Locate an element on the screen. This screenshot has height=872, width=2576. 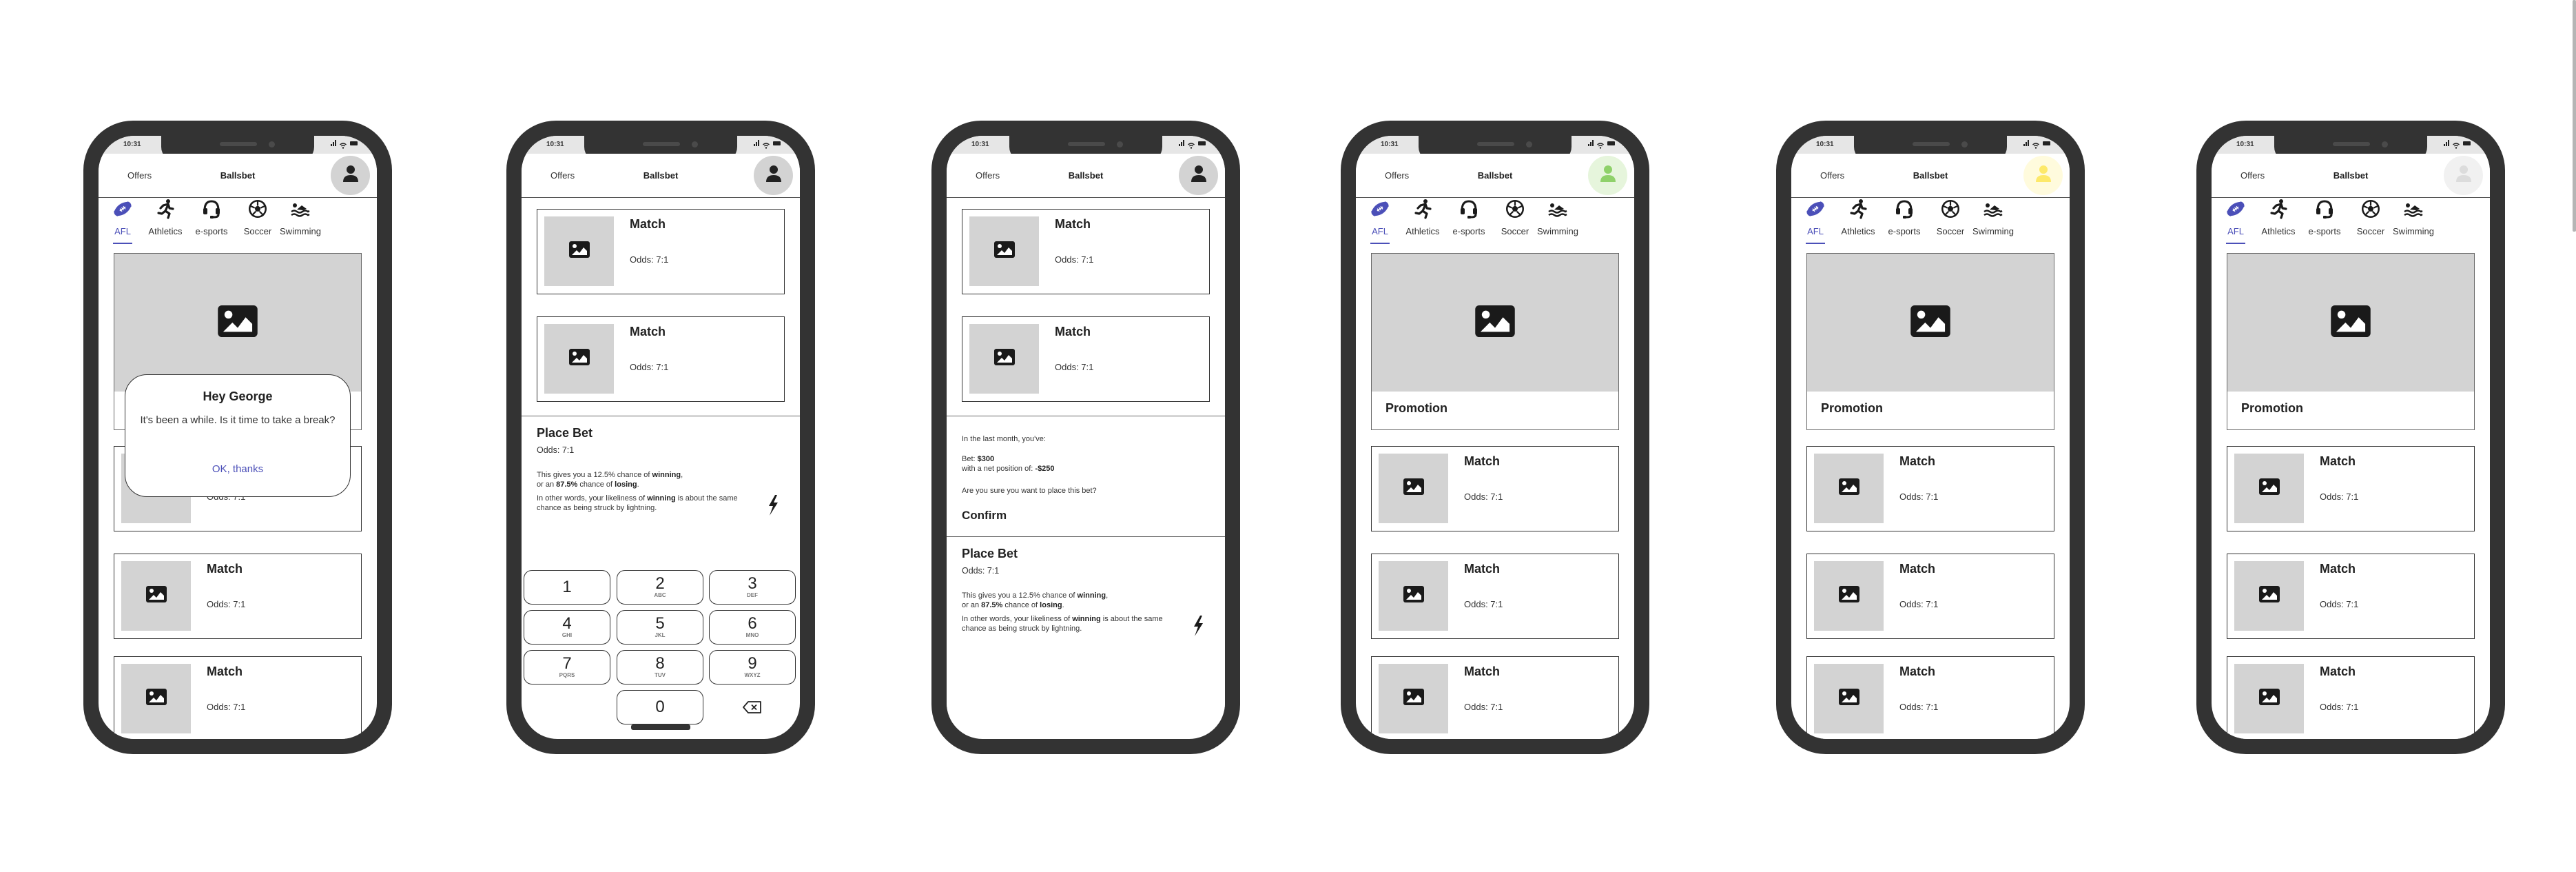
swimmer-icon is located at coordinates (1557, 209).